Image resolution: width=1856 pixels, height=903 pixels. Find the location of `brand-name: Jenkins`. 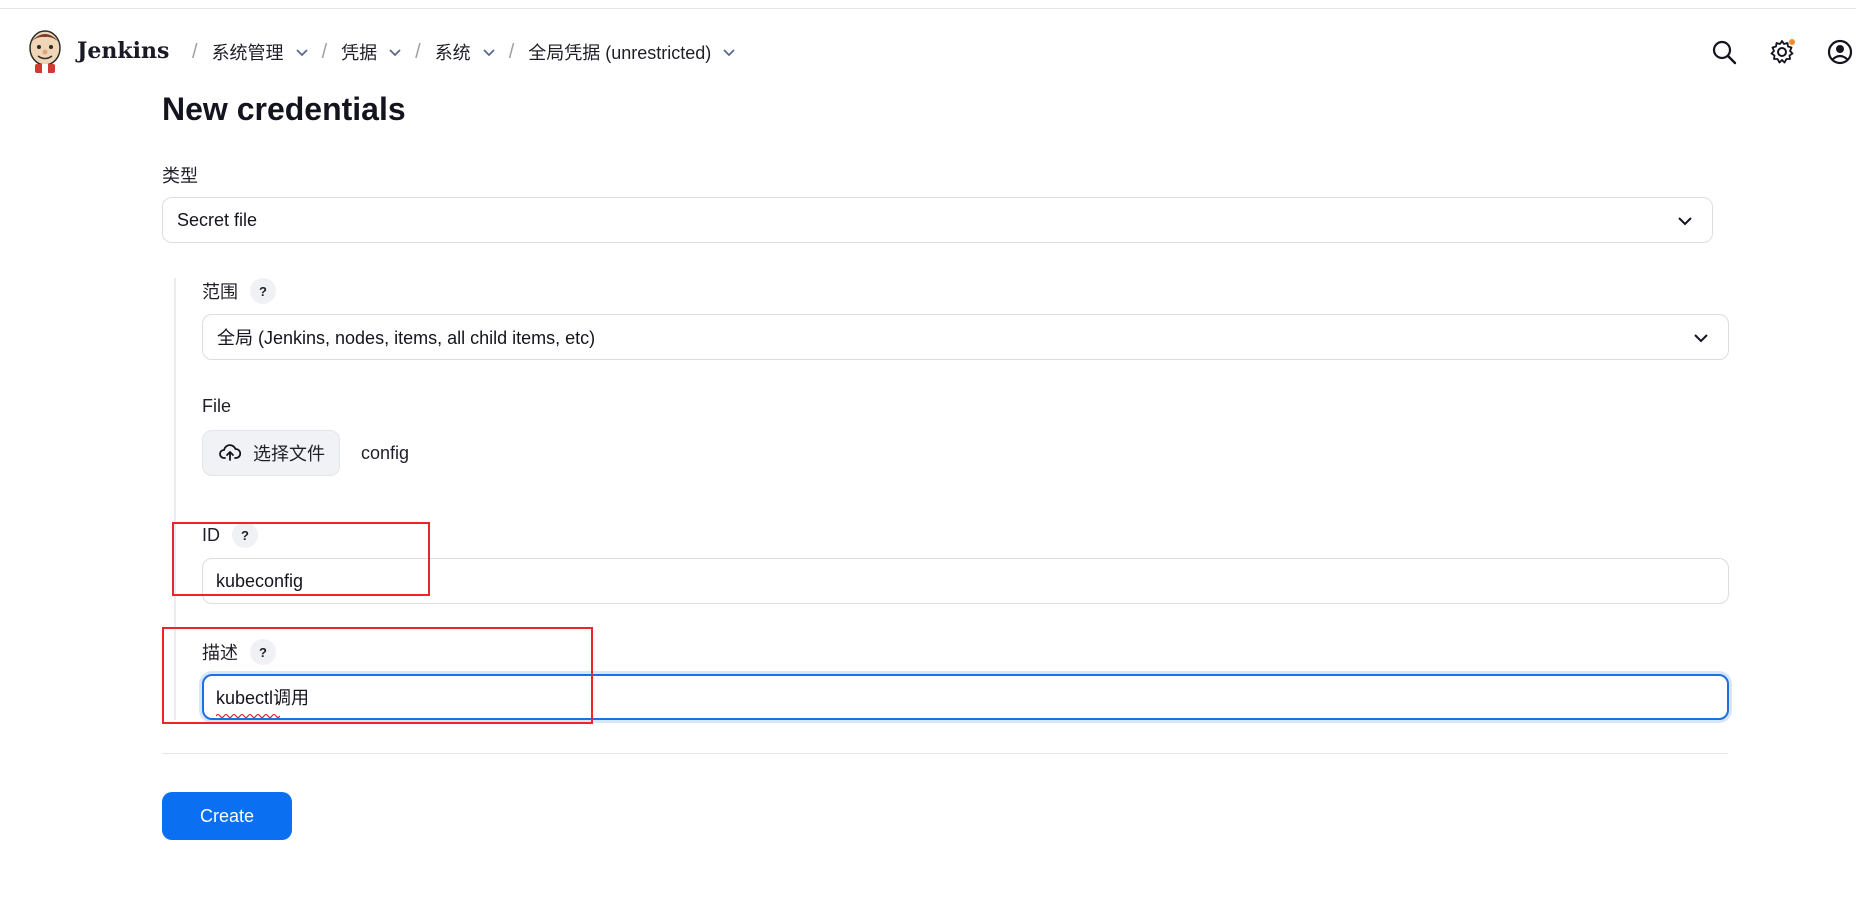

brand-name: Jenkins is located at coordinates (123, 51).